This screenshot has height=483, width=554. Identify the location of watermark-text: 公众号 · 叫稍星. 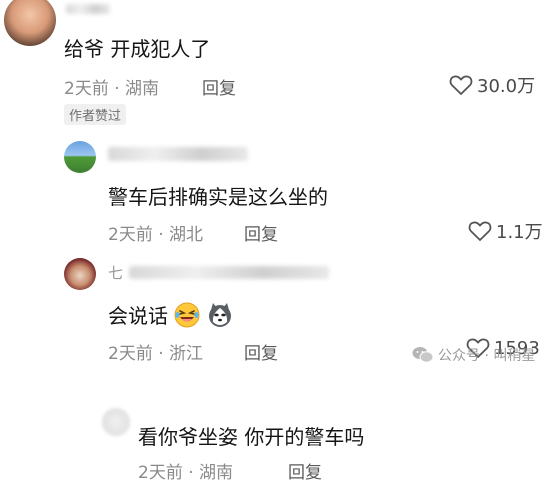
(487, 356).